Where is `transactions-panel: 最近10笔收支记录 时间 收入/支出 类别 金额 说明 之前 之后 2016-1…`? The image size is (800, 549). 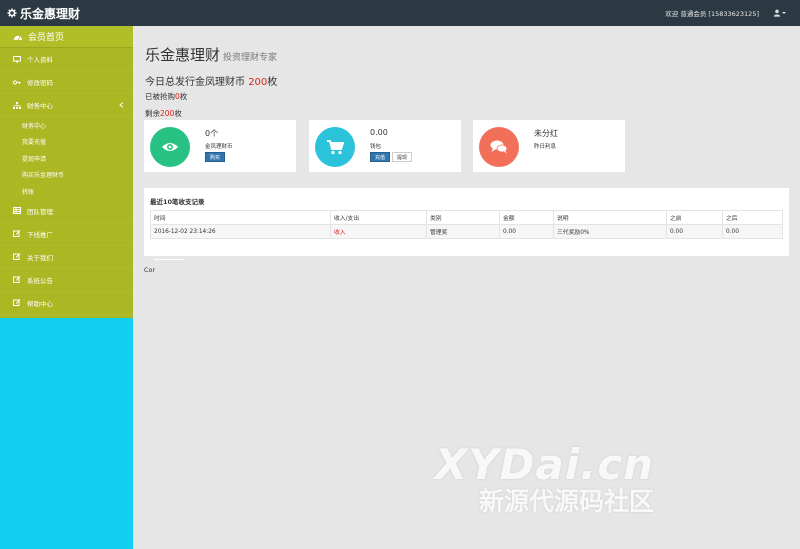 transactions-panel: 最近10笔收支记录 时间 收入/支出 类别 金额 说明 之前 之后 2016-1… is located at coordinates (466, 222).